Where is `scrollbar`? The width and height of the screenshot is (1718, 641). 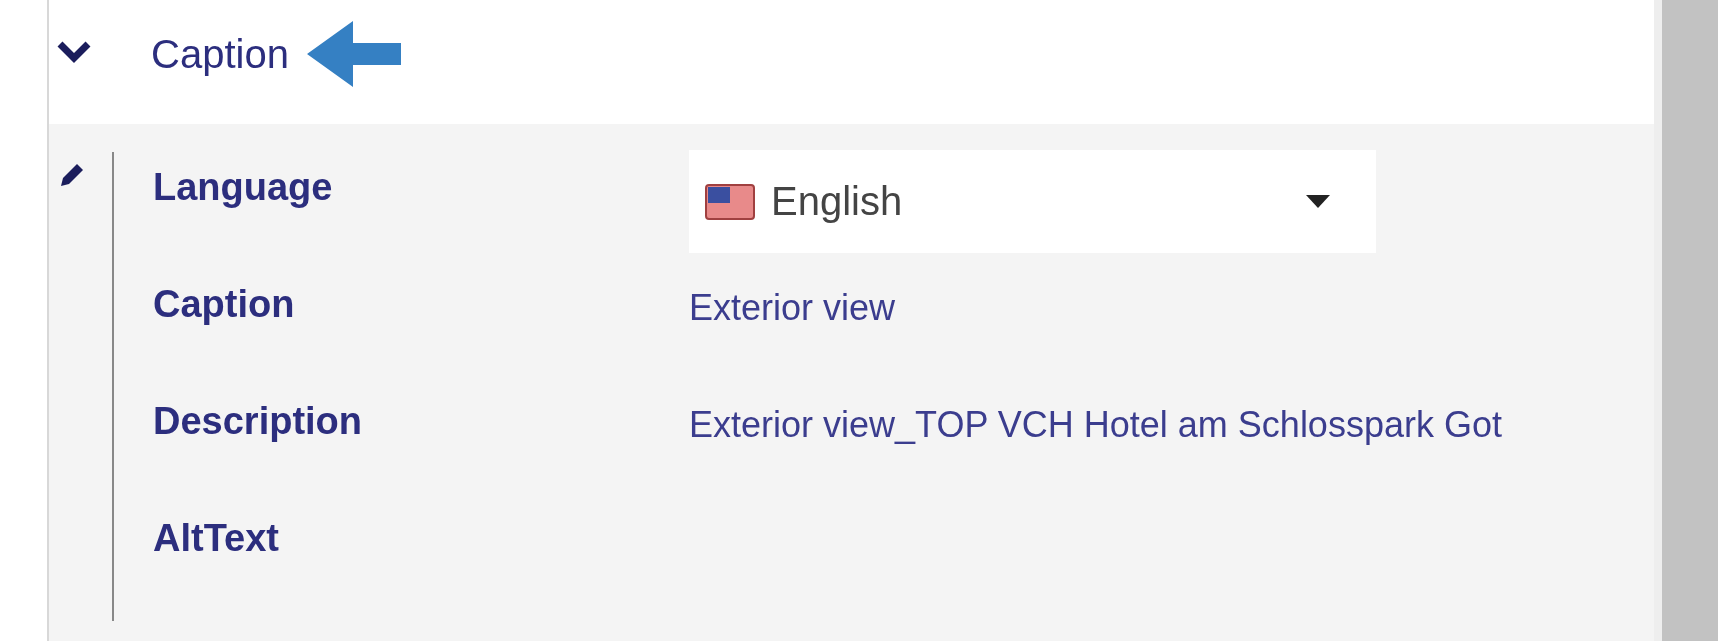
scrollbar is located at coordinates (1686, 320).